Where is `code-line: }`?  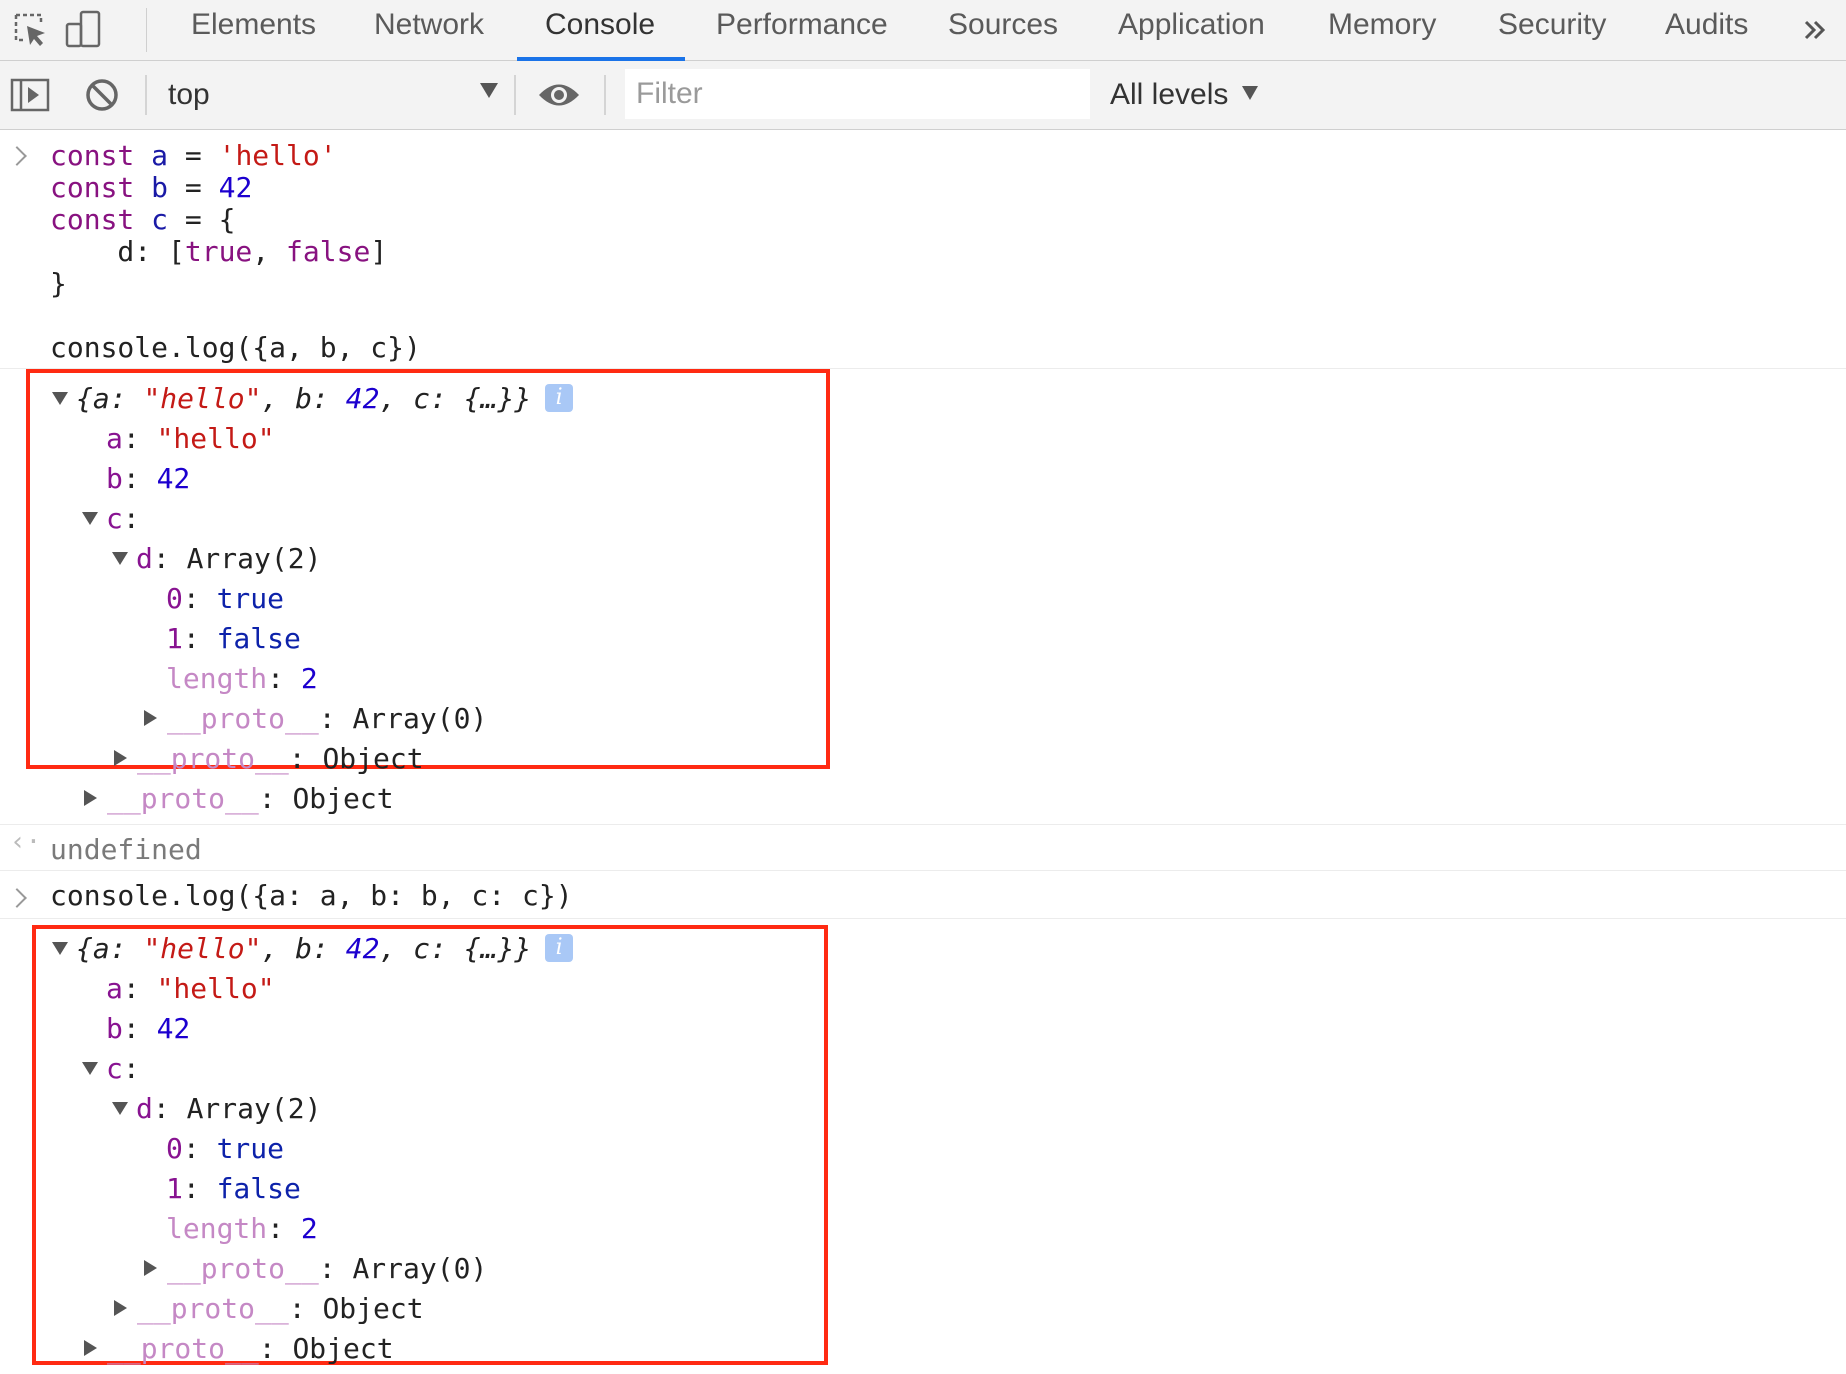
code-line: } is located at coordinates (58, 283).